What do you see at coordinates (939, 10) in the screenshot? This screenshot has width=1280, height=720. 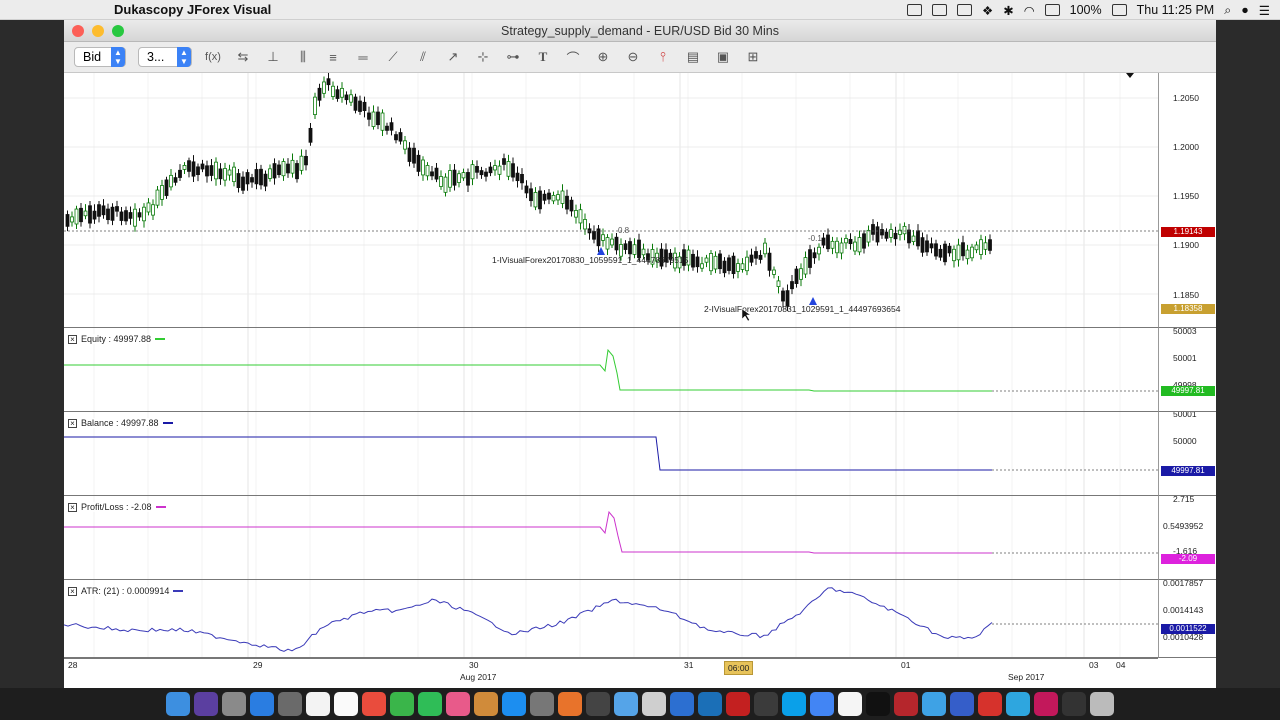 I see `camera-icon` at bounding box center [939, 10].